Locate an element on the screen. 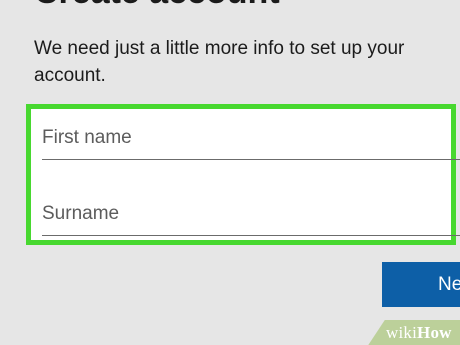 The image size is (460, 345). next-button: Next is located at coordinates (421, 284).